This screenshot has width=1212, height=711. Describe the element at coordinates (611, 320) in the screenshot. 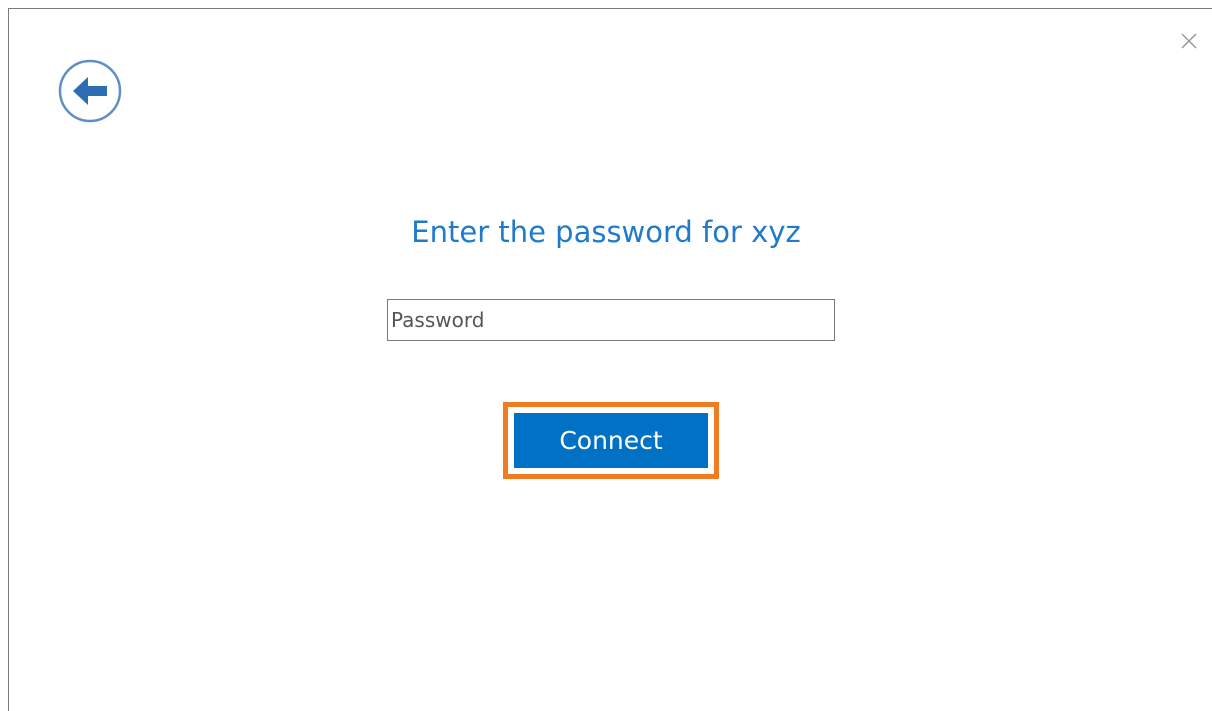

I see `password-input` at that location.